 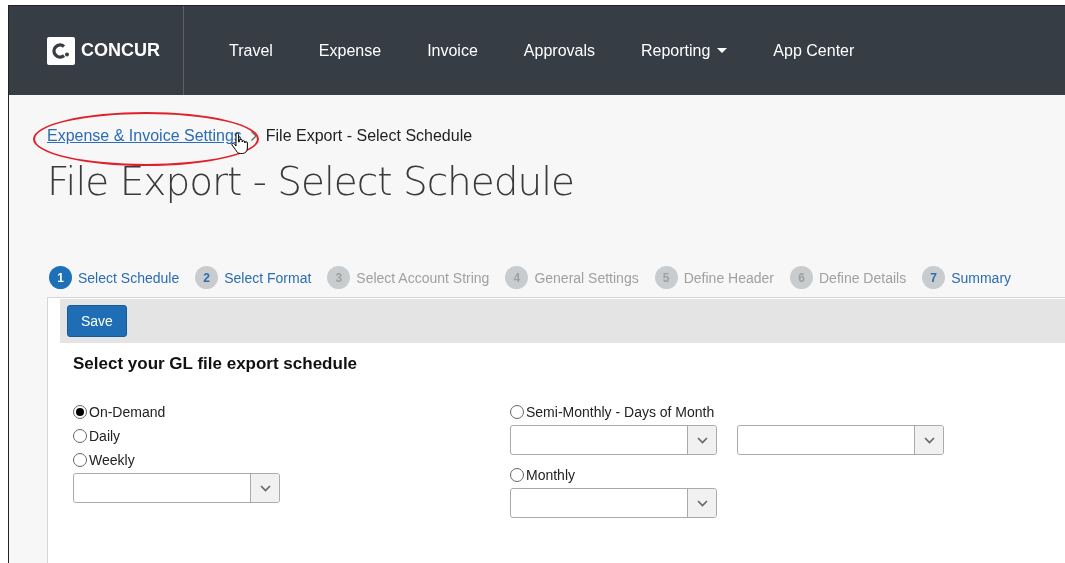 I want to click on wizard-step: 2 Select Format, so click(x=253, y=277).